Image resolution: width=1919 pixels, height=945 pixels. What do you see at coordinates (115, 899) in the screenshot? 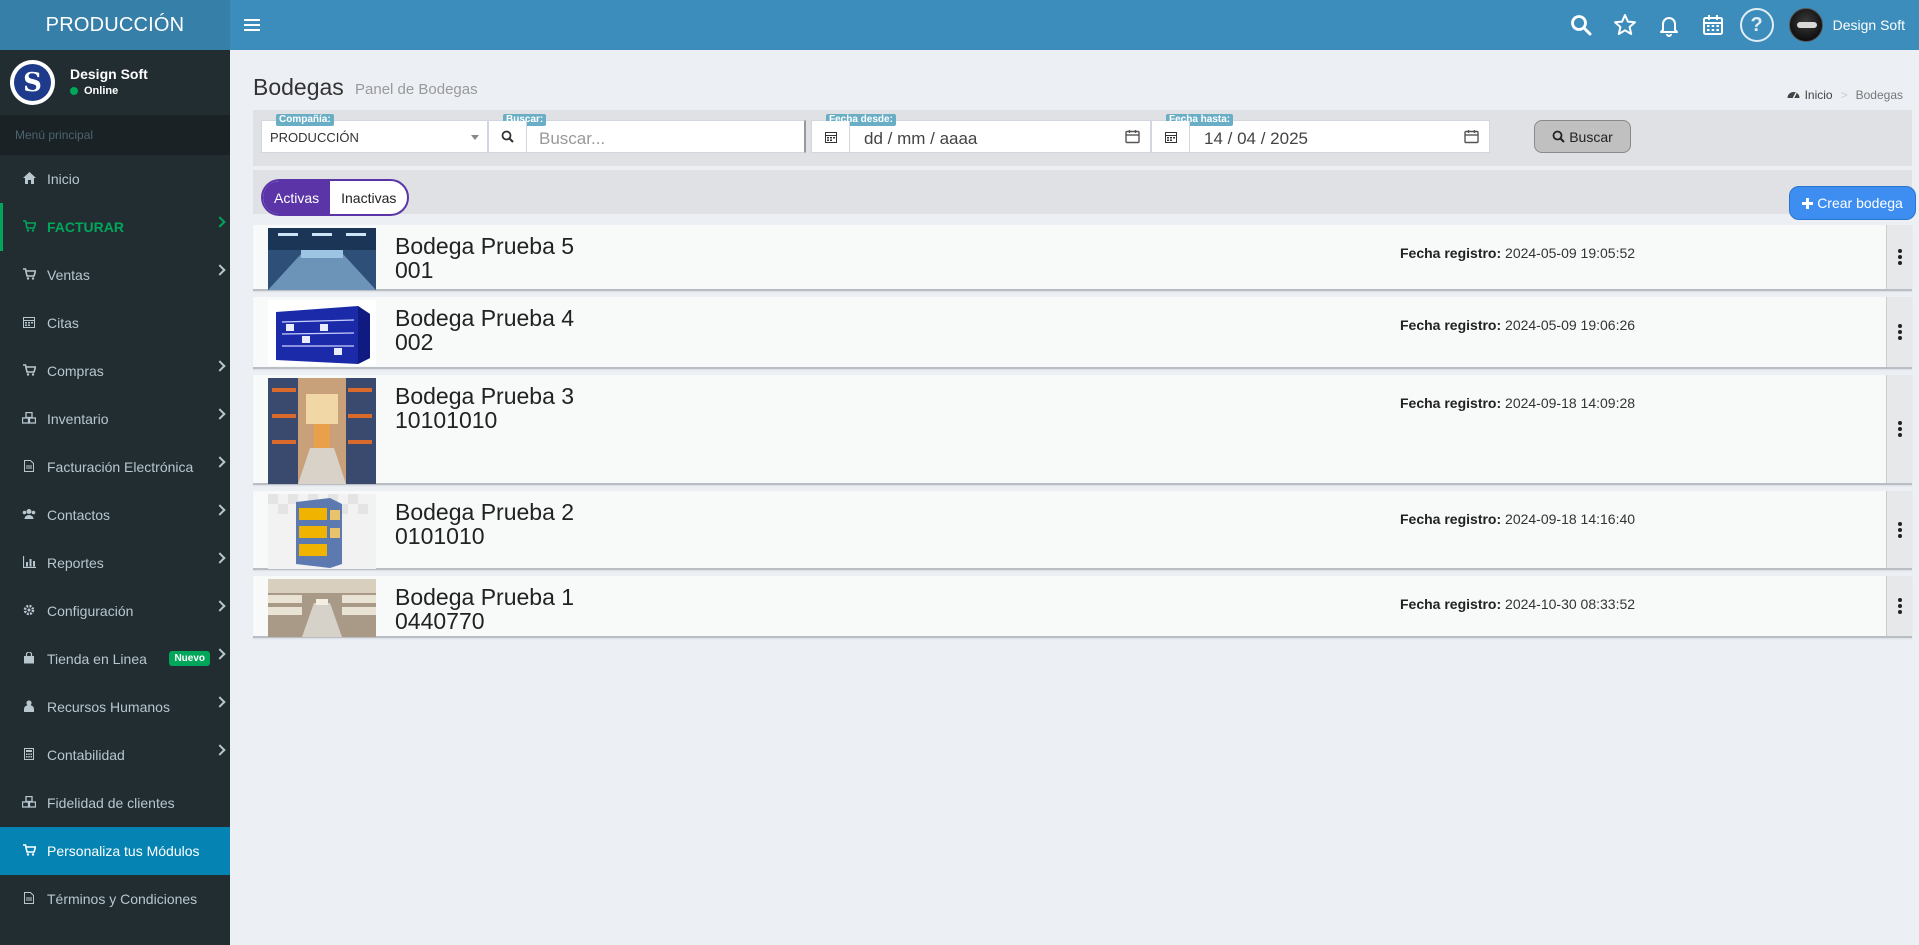
I see `sidebar-item-terminos-condiciones: Términos y Condiciones` at bounding box center [115, 899].